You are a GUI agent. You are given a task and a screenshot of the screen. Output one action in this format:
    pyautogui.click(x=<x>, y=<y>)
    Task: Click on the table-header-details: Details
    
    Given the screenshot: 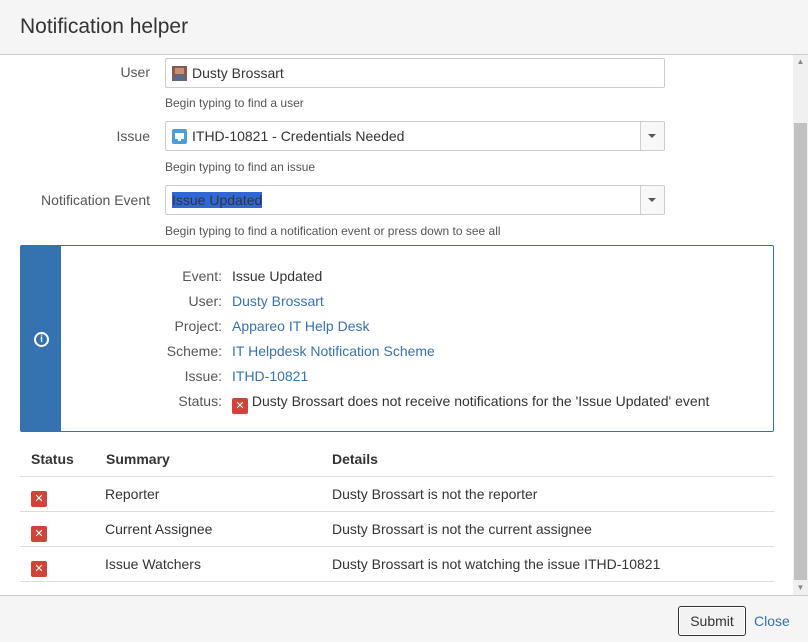 What is the action you would take?
    pyautogui.click(x=355, y=459)
    